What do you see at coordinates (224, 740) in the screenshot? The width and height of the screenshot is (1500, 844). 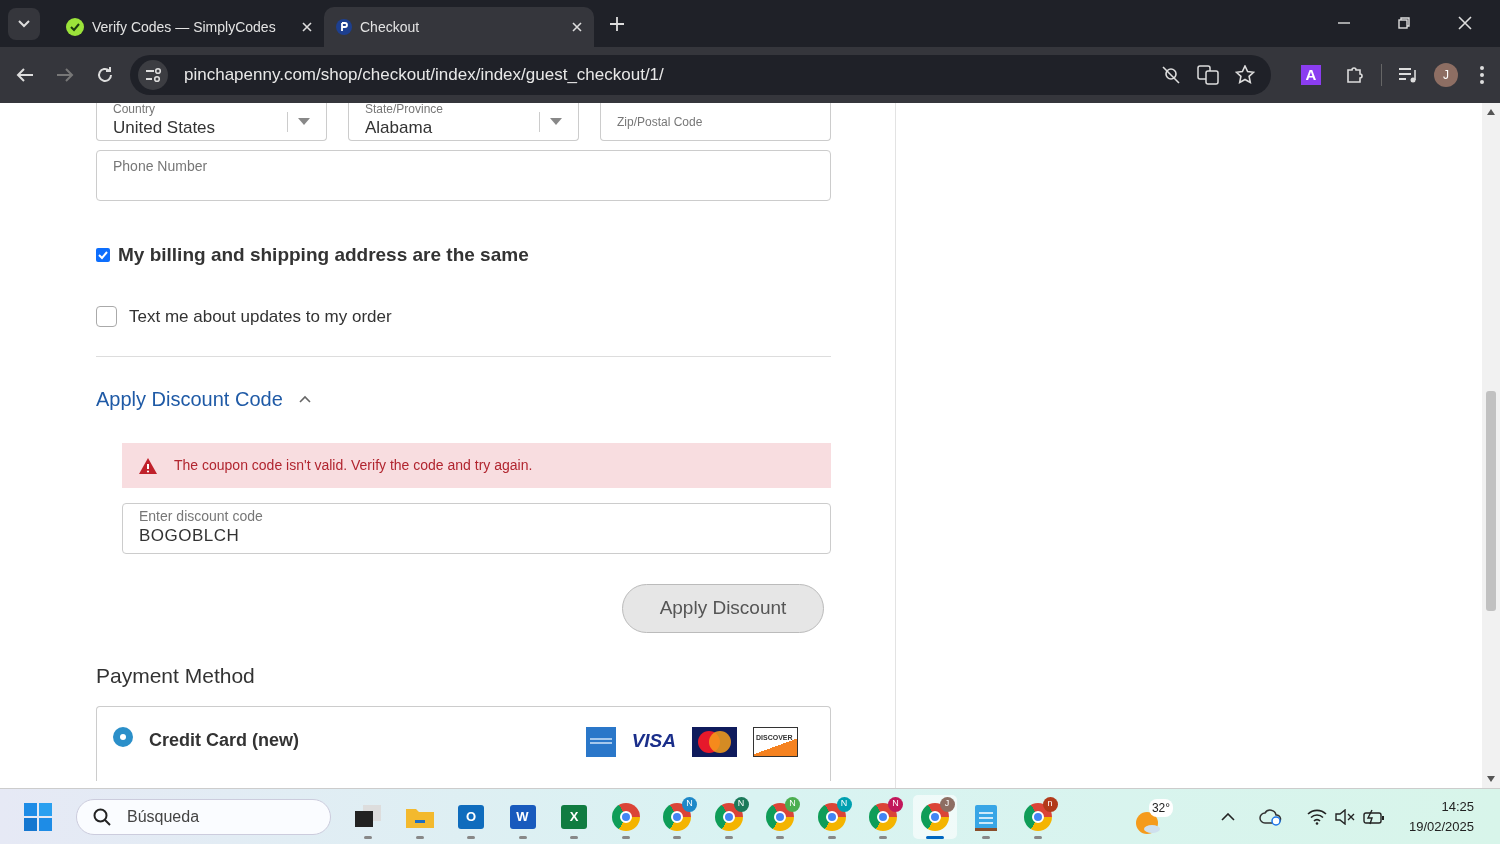 I see `payment-method-label: Credit Card (new)` at bounding box center [224, 740].